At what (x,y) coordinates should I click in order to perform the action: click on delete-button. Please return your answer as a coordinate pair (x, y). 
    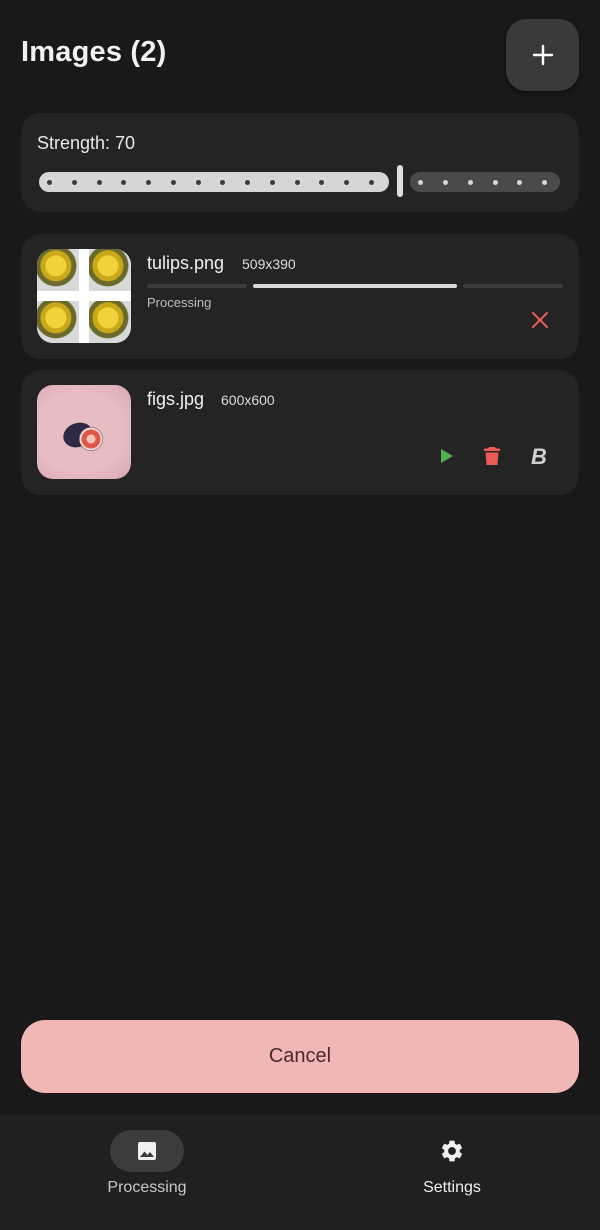
    Looking at the image, I should click on (492, 456).